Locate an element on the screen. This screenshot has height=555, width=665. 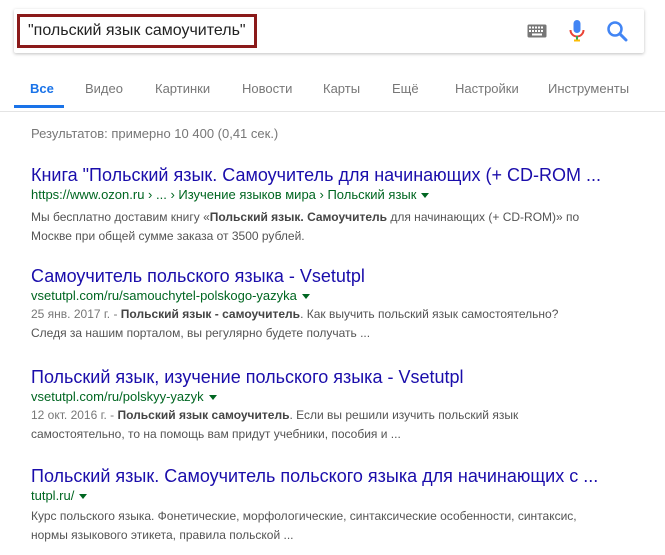
header-divider is located at coordinates (332, 111).